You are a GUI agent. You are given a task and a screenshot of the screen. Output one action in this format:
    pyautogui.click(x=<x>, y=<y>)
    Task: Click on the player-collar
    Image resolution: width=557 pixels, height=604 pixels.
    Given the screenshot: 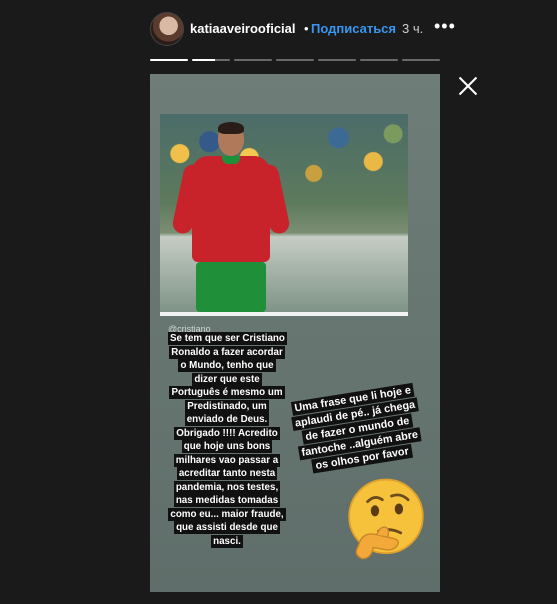 What is the action you would take?
    pyautogui.click(x=231, y=160)
    